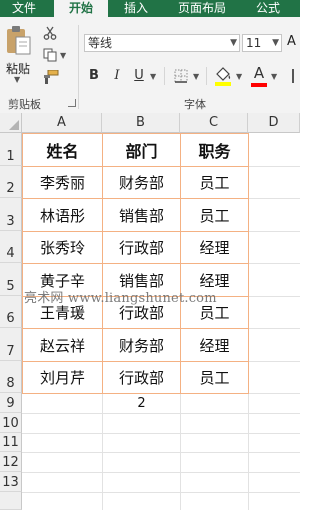 This screenshot has height=510, width=320. I want to click on font-color-button: A, so click(259, 73).